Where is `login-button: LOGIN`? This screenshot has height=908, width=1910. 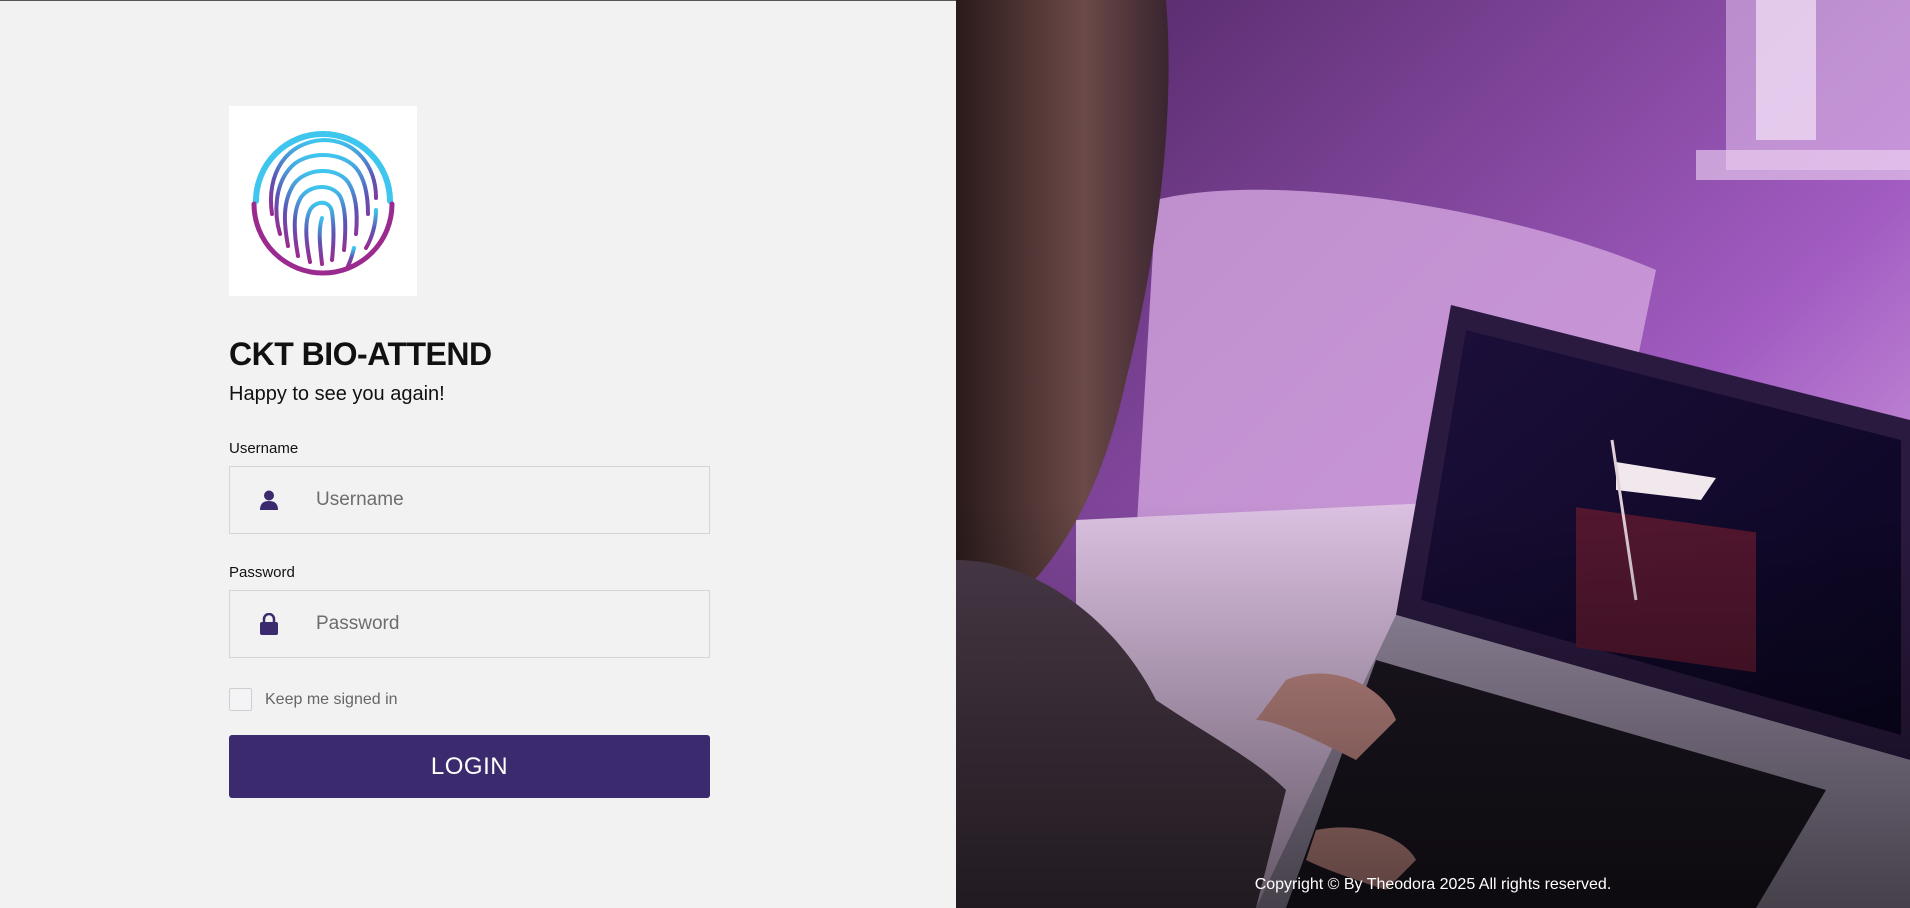
login-button: LOGIN is located at coordinates (469, 766).